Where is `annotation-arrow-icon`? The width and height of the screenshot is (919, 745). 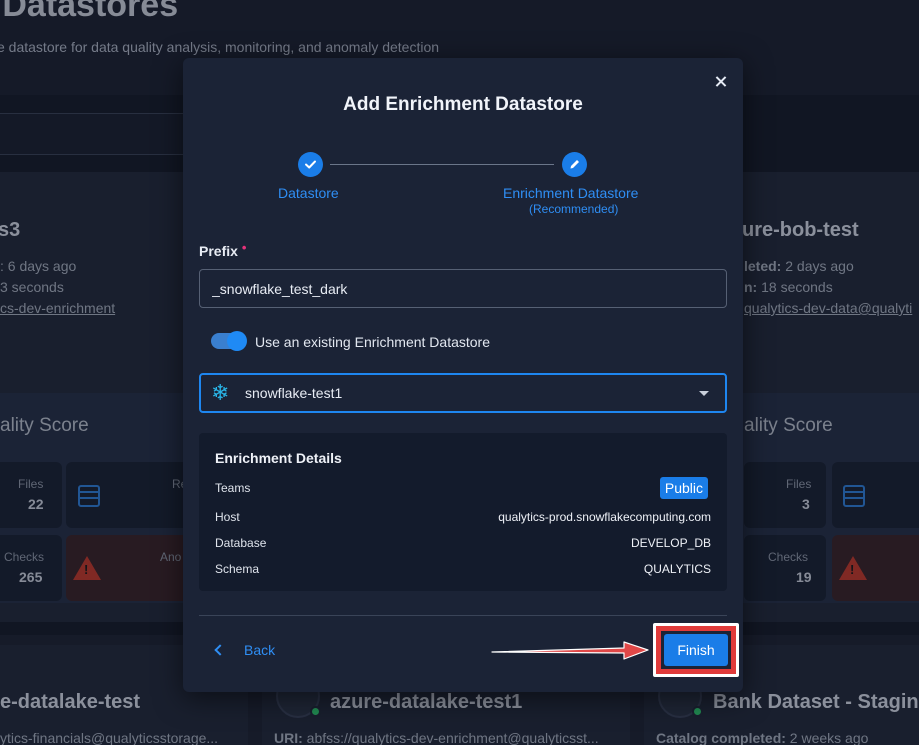
annotation-arrow-icon is located at coordinates (570, 650).